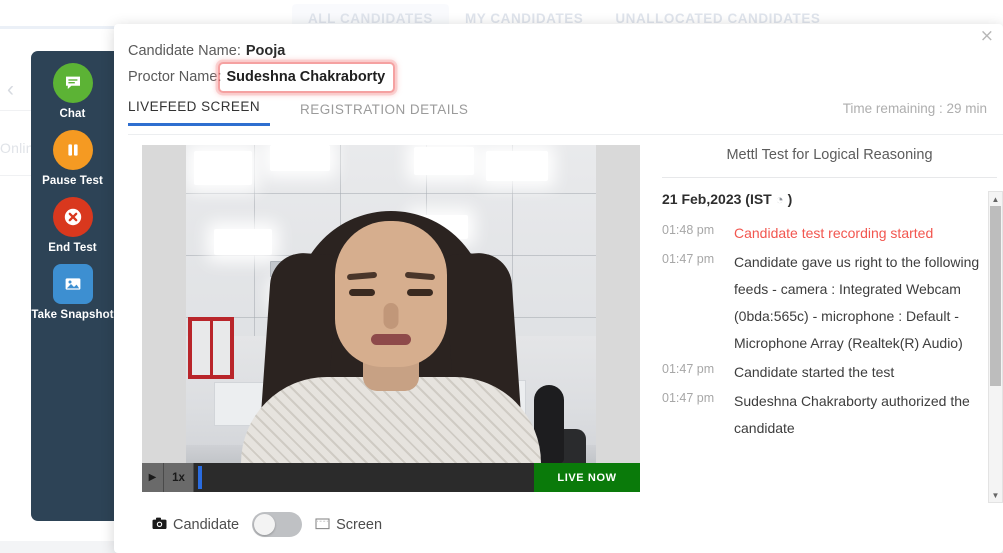 This screenshot has width=1003, height=553. What do you see at coordinates (199, 112) in the screenshot?
I see `tab-livefeed-screen: LIVEFEED SCREEN` at bounding box center [199, 112].